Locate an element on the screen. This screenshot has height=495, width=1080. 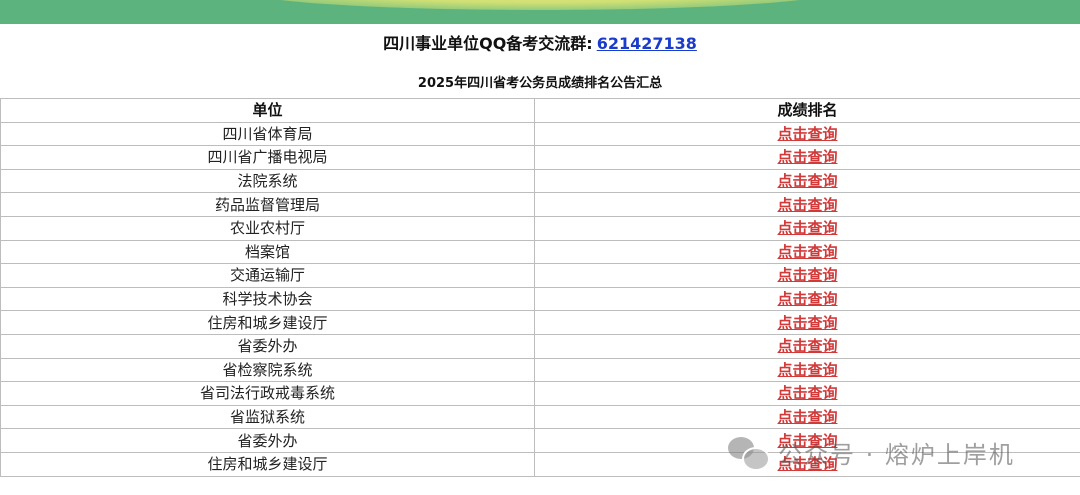
table-row: 科学技术协会 点击查询 is located at coordinates (540, 299).